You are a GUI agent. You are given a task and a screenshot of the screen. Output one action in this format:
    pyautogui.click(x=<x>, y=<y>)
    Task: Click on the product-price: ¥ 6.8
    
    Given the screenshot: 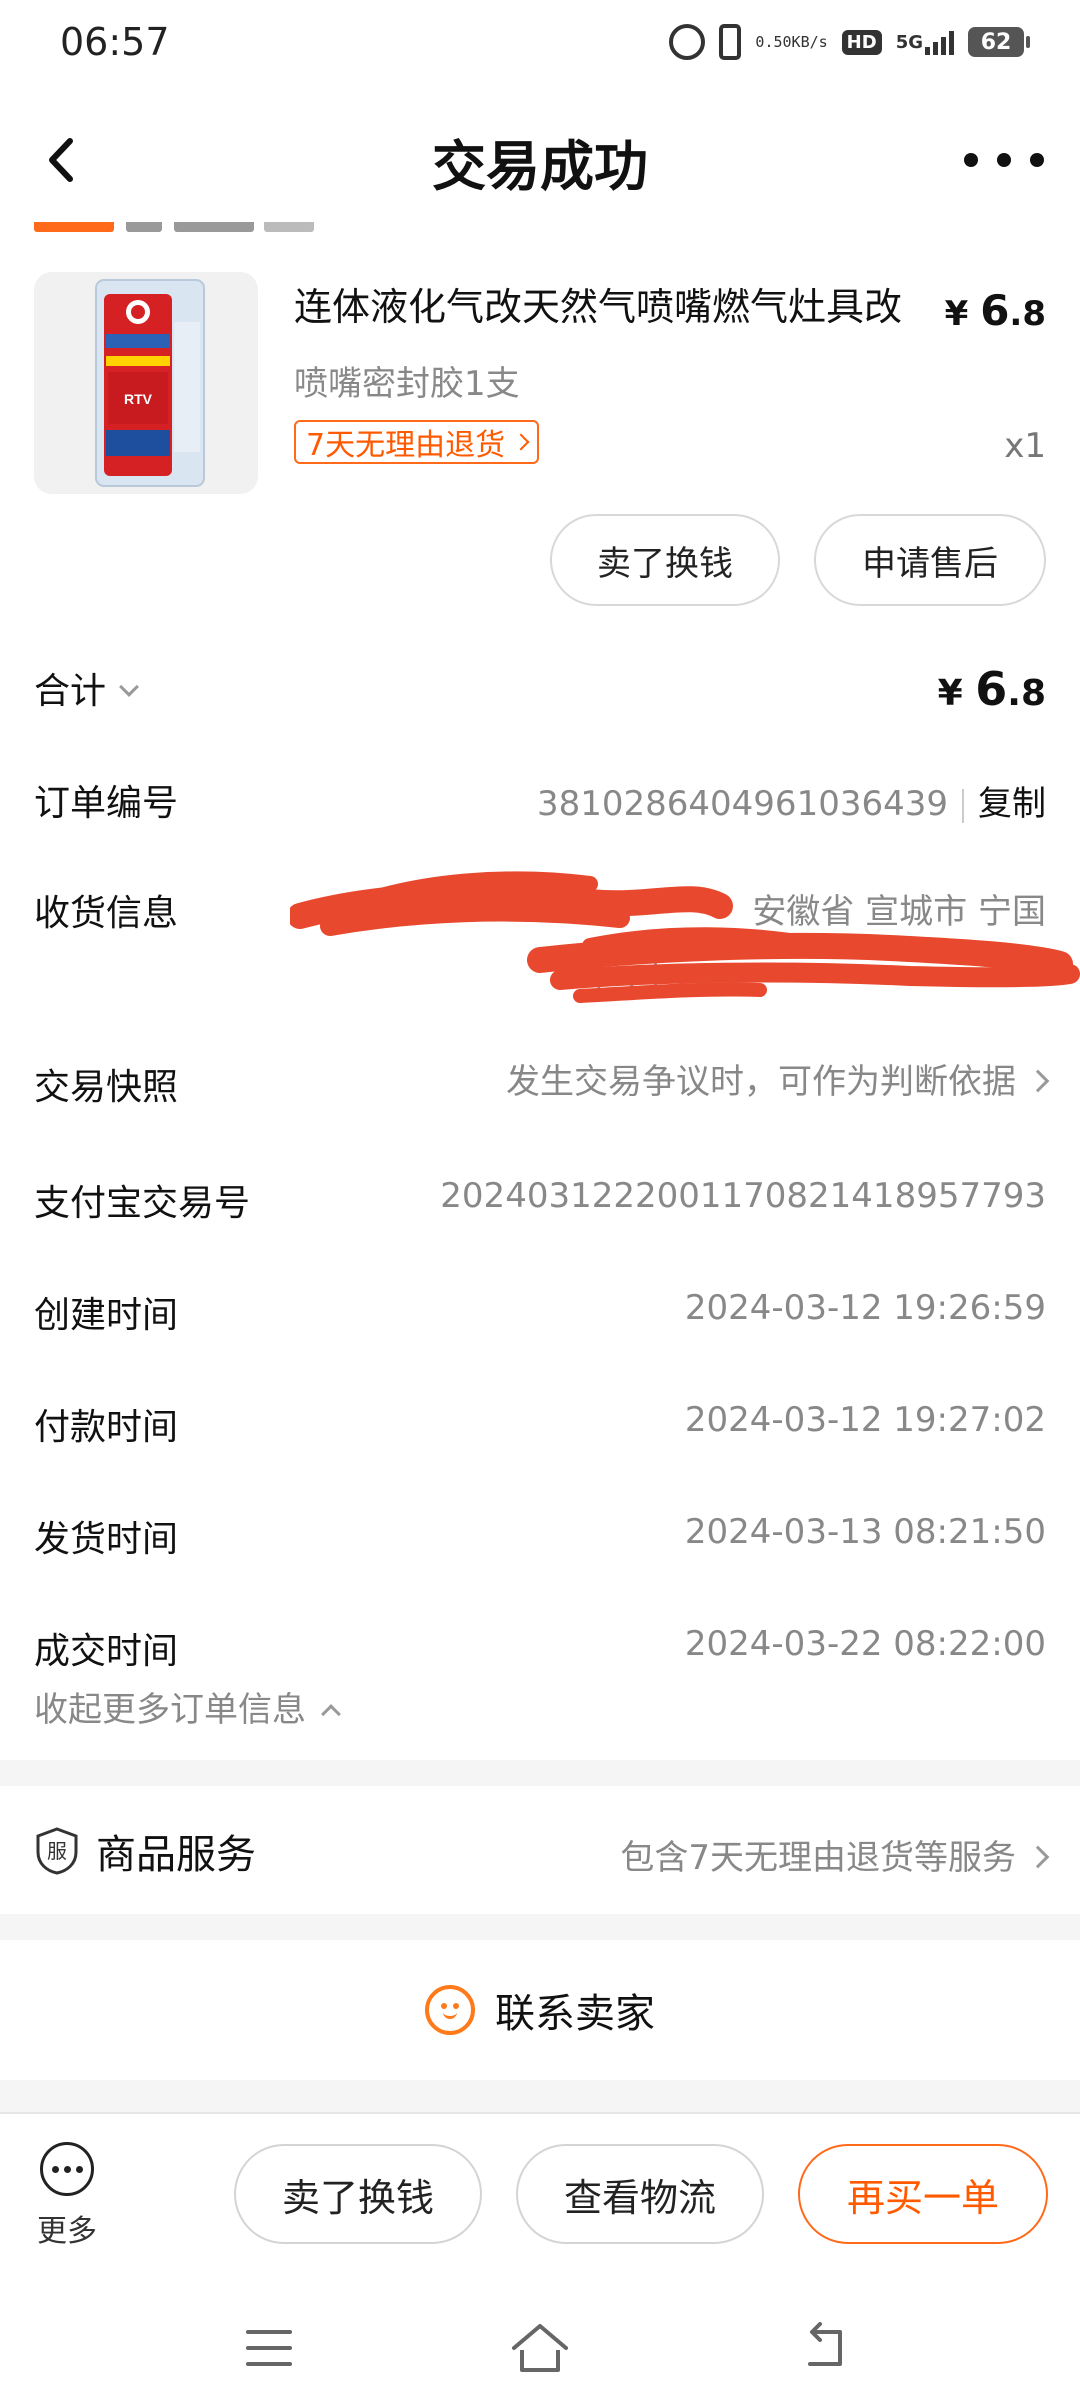 What is the action you would take?
    pyautogui.click(x=995, y=310)
    